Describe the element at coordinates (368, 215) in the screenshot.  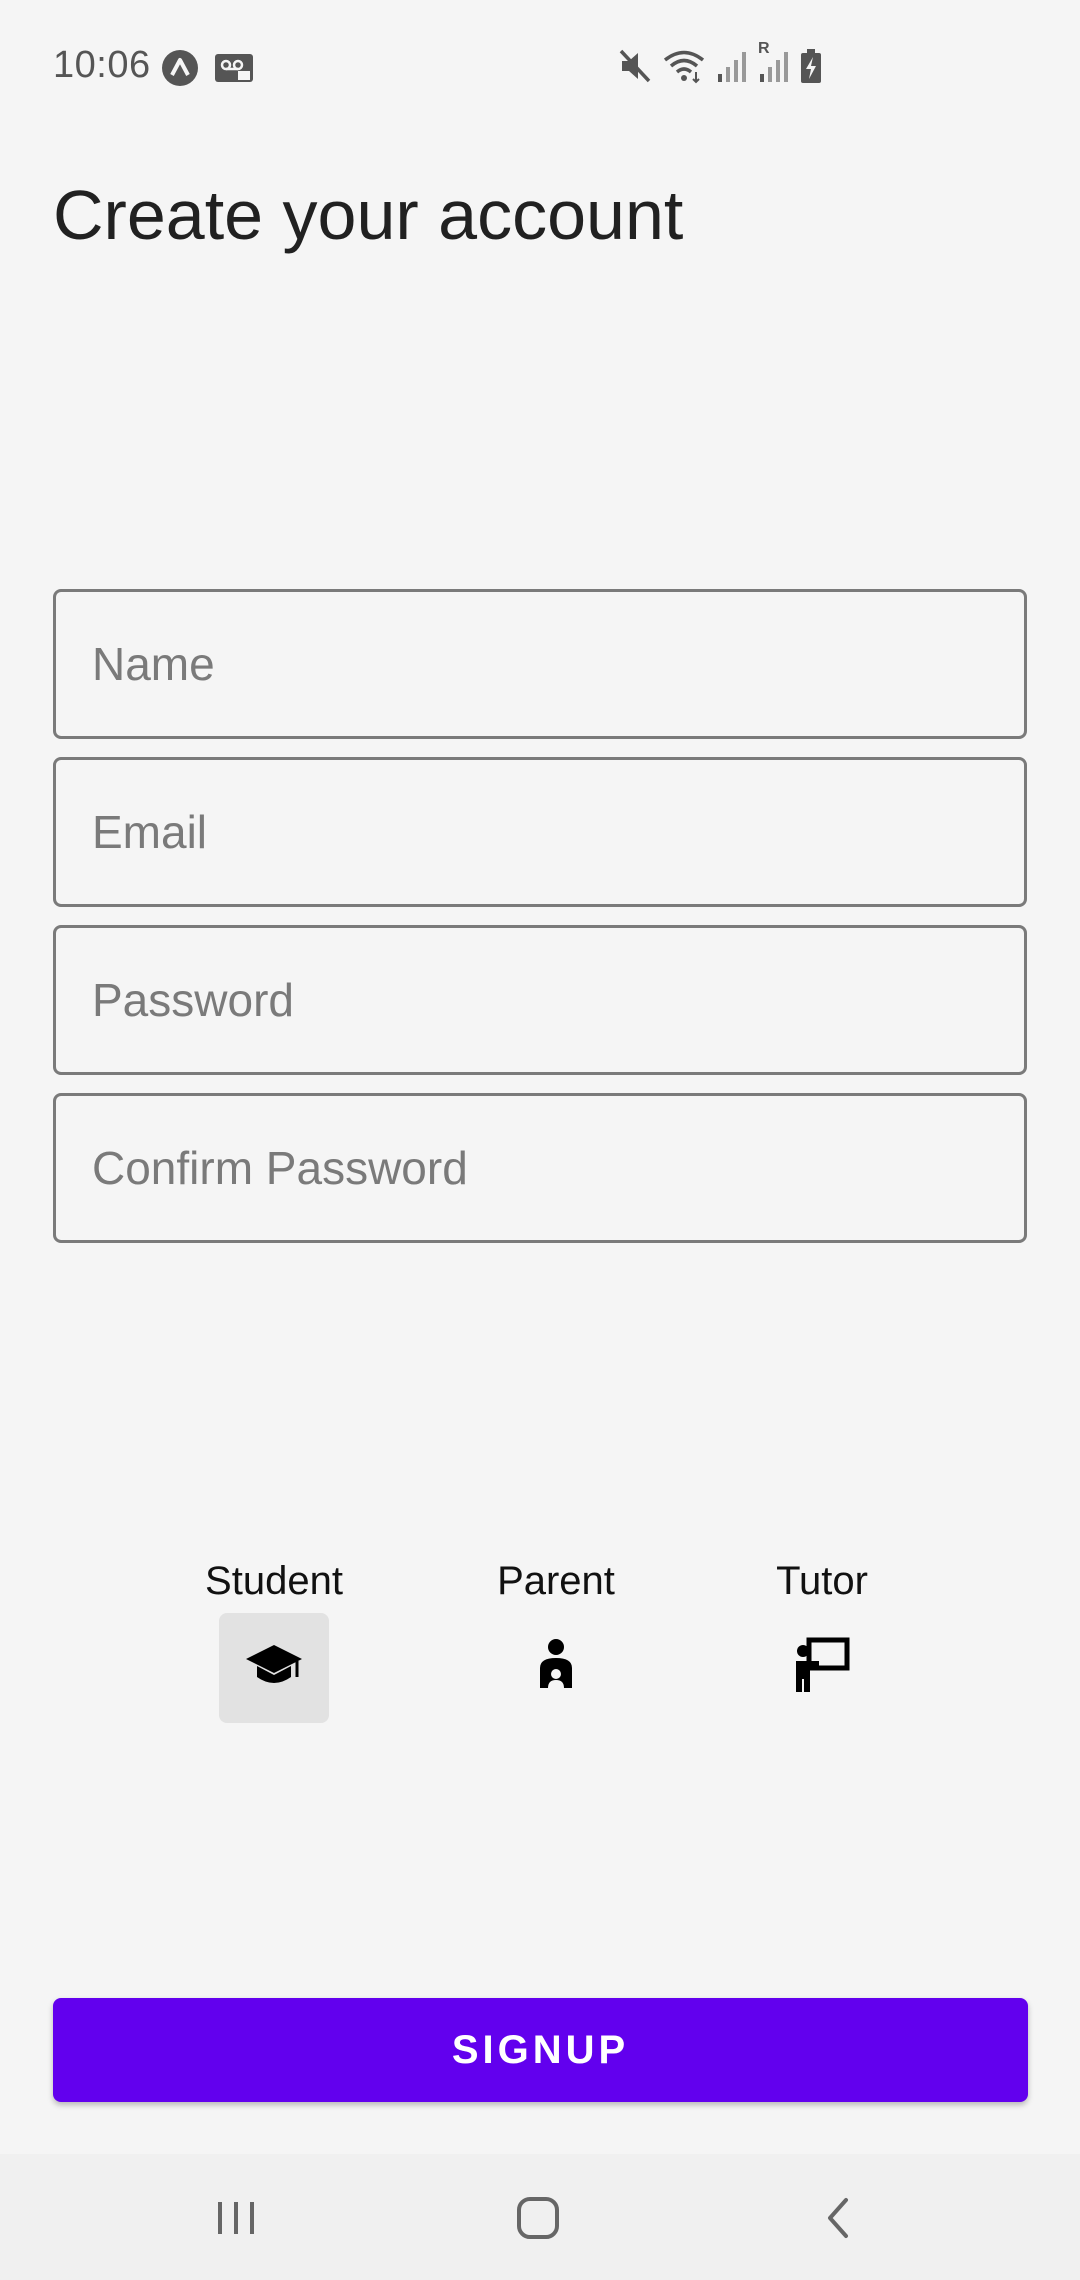
I see `page-title: Create your account` at that location.